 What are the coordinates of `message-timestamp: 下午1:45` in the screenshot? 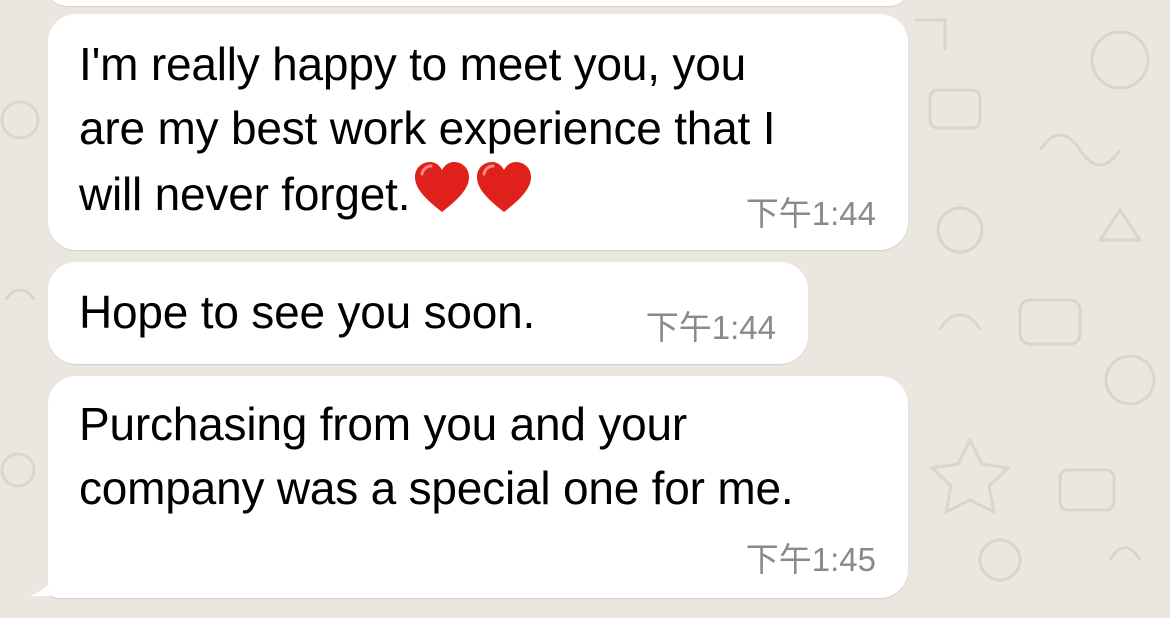 It's located at (810, 559).